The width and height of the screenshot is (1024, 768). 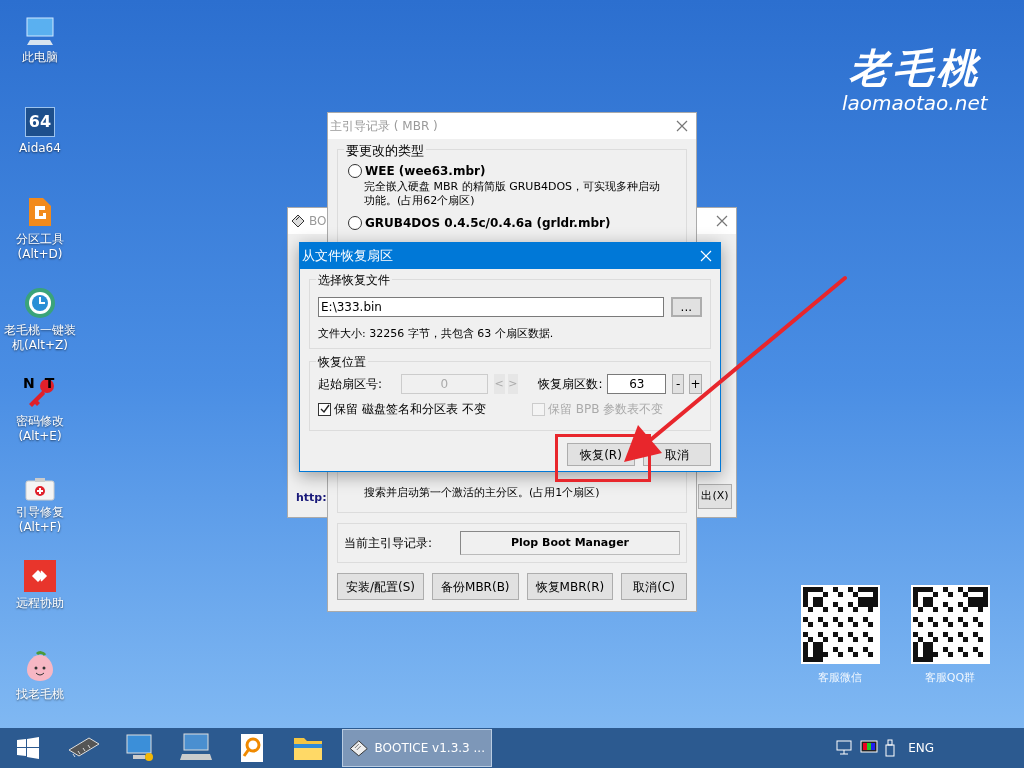 What do you see at coordinates (475, 586) in the screenshot?
I see `dialog-button: 备份MBR(B)` at bounding box center [475, 586].